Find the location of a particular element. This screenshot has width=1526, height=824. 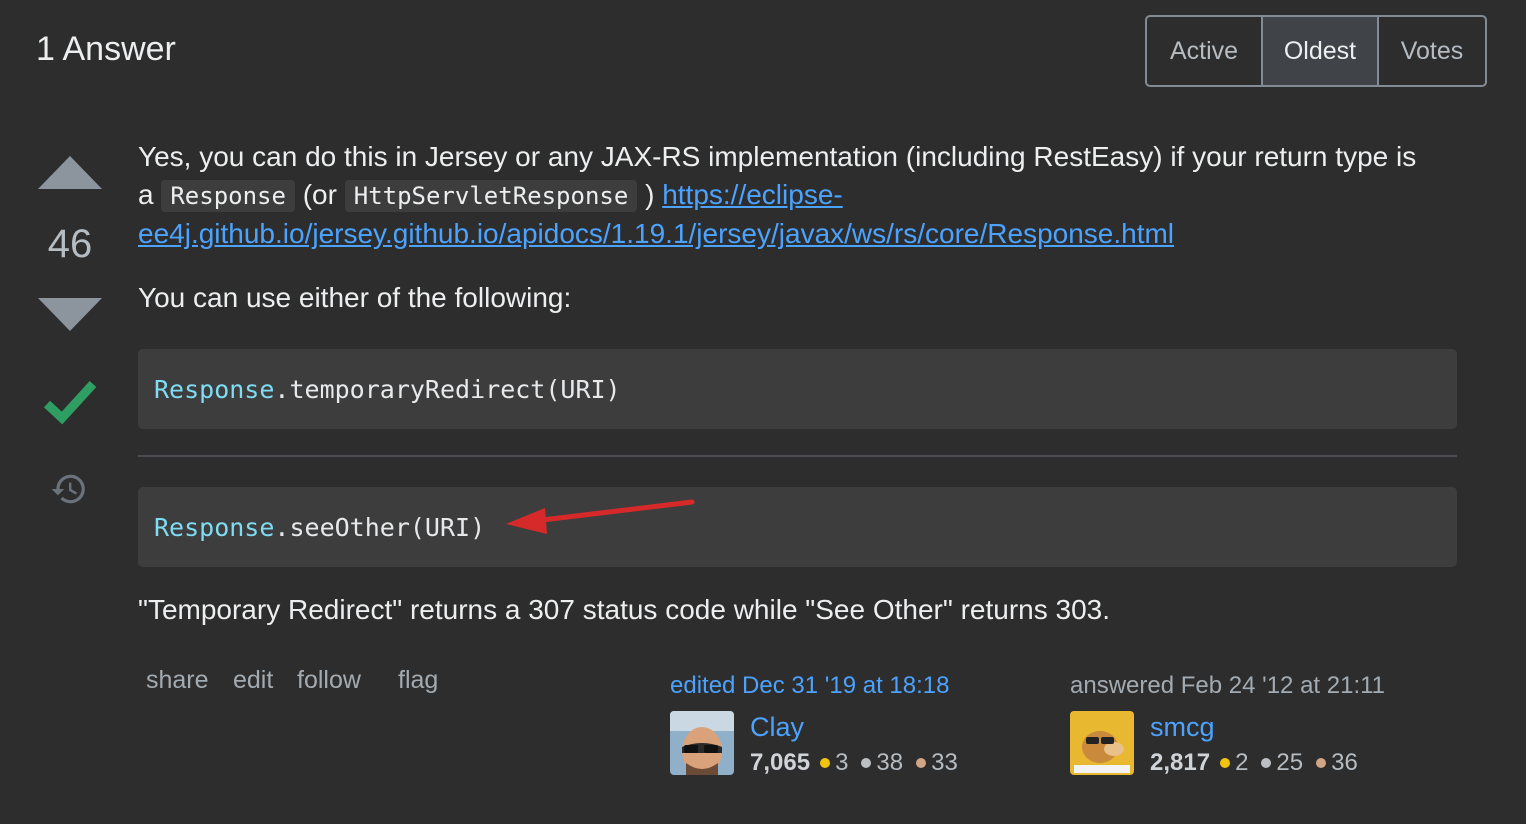

code-method: .temporaryRedirect(URI) is located at coordinates (447, 389).